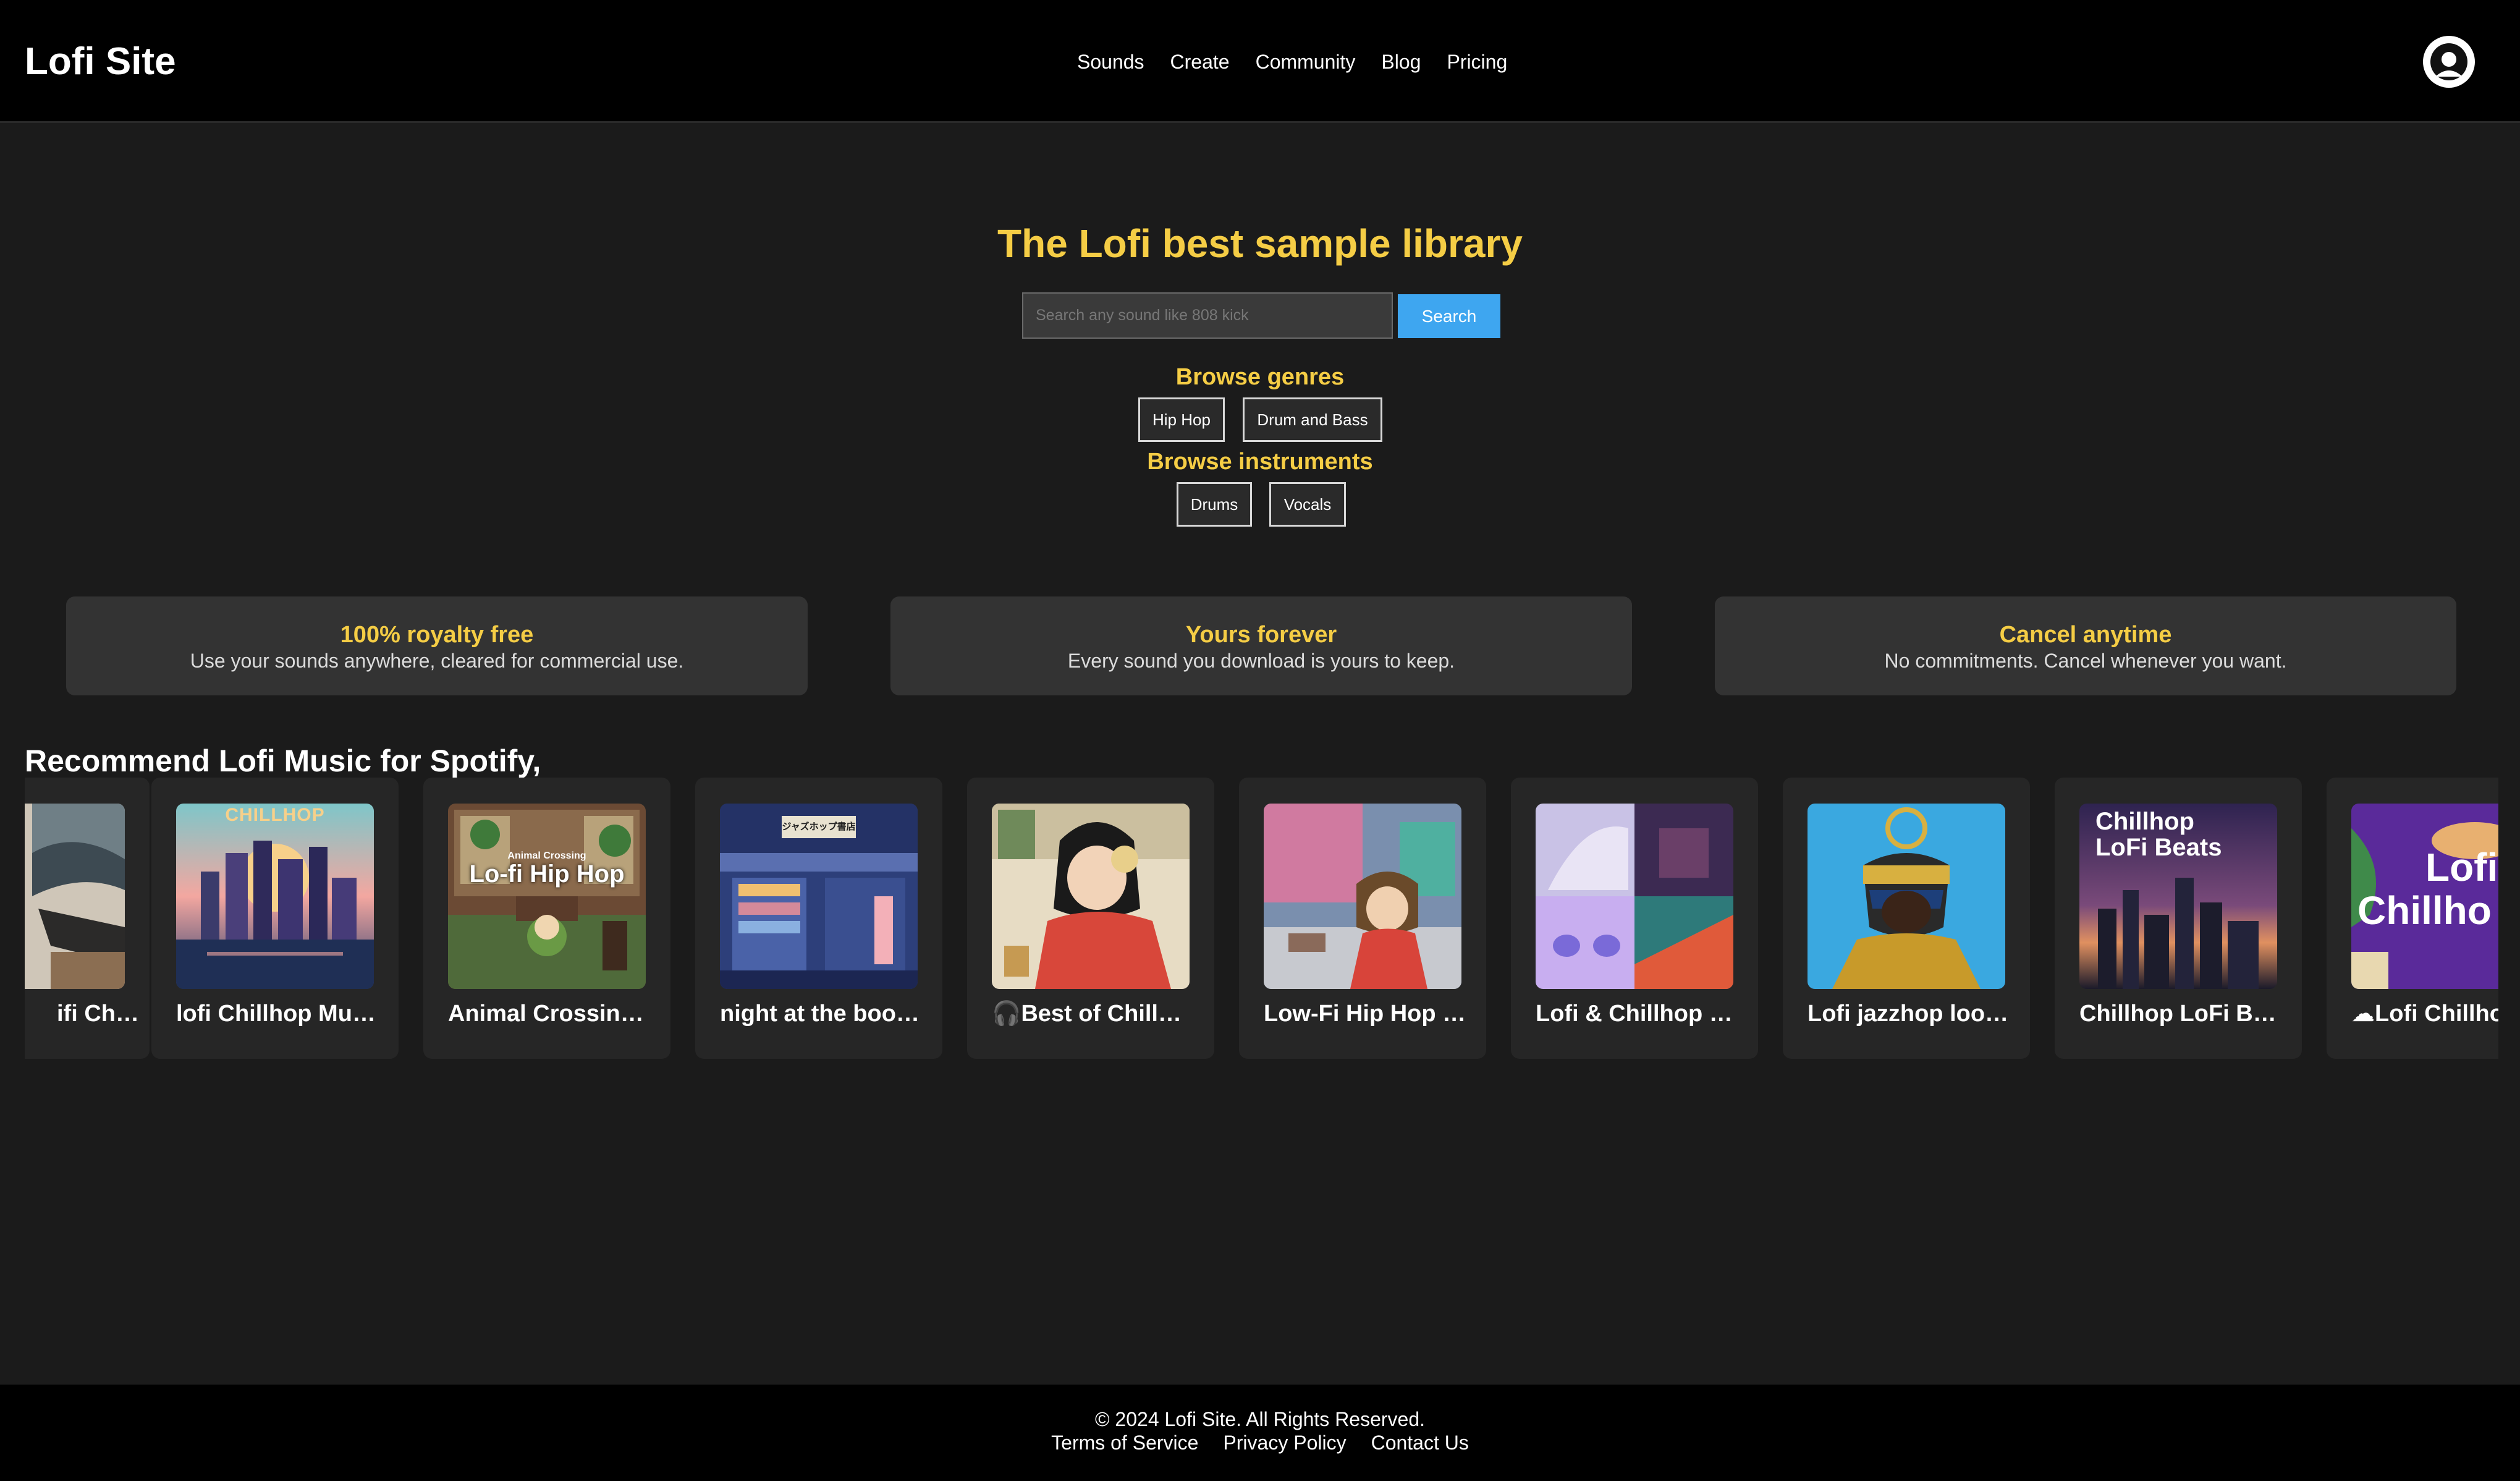 Image resolution: width=2520 pixels, height=1481 pixels. I want to click on nav-blog: Blog, so click(1401, 62).